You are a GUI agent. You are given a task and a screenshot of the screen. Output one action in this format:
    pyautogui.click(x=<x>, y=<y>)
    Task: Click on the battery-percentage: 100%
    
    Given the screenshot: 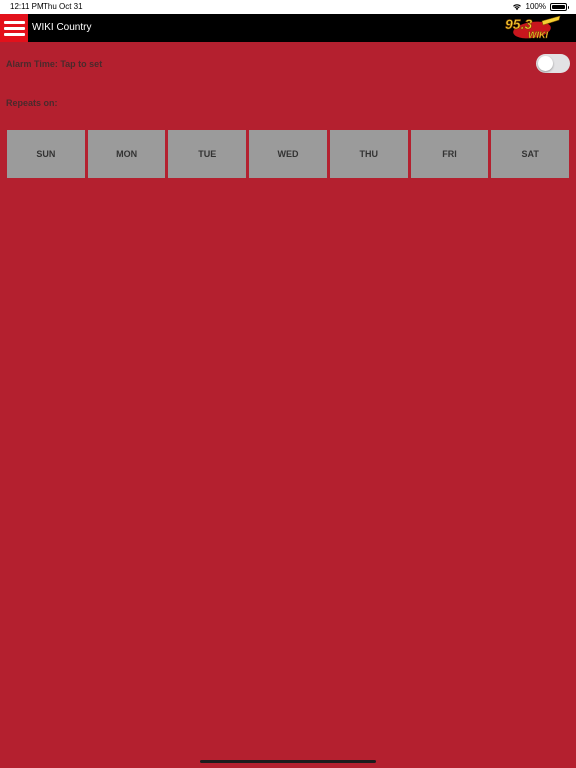 What is the action you would take?
    pyautogui.click(x=535, y=6)
    